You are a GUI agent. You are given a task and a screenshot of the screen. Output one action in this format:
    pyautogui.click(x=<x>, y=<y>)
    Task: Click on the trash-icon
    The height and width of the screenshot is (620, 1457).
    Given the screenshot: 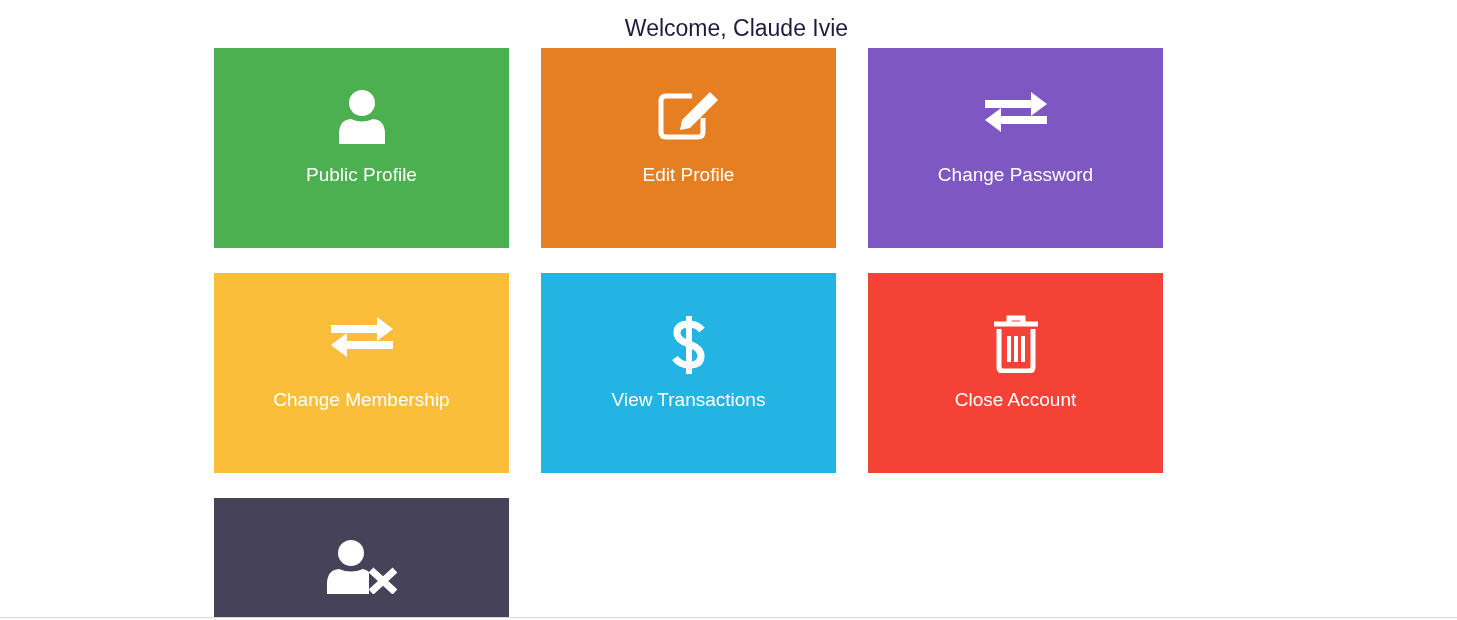 What is the action you would take?
    pyautogui.click(x=1015, y=344)
    